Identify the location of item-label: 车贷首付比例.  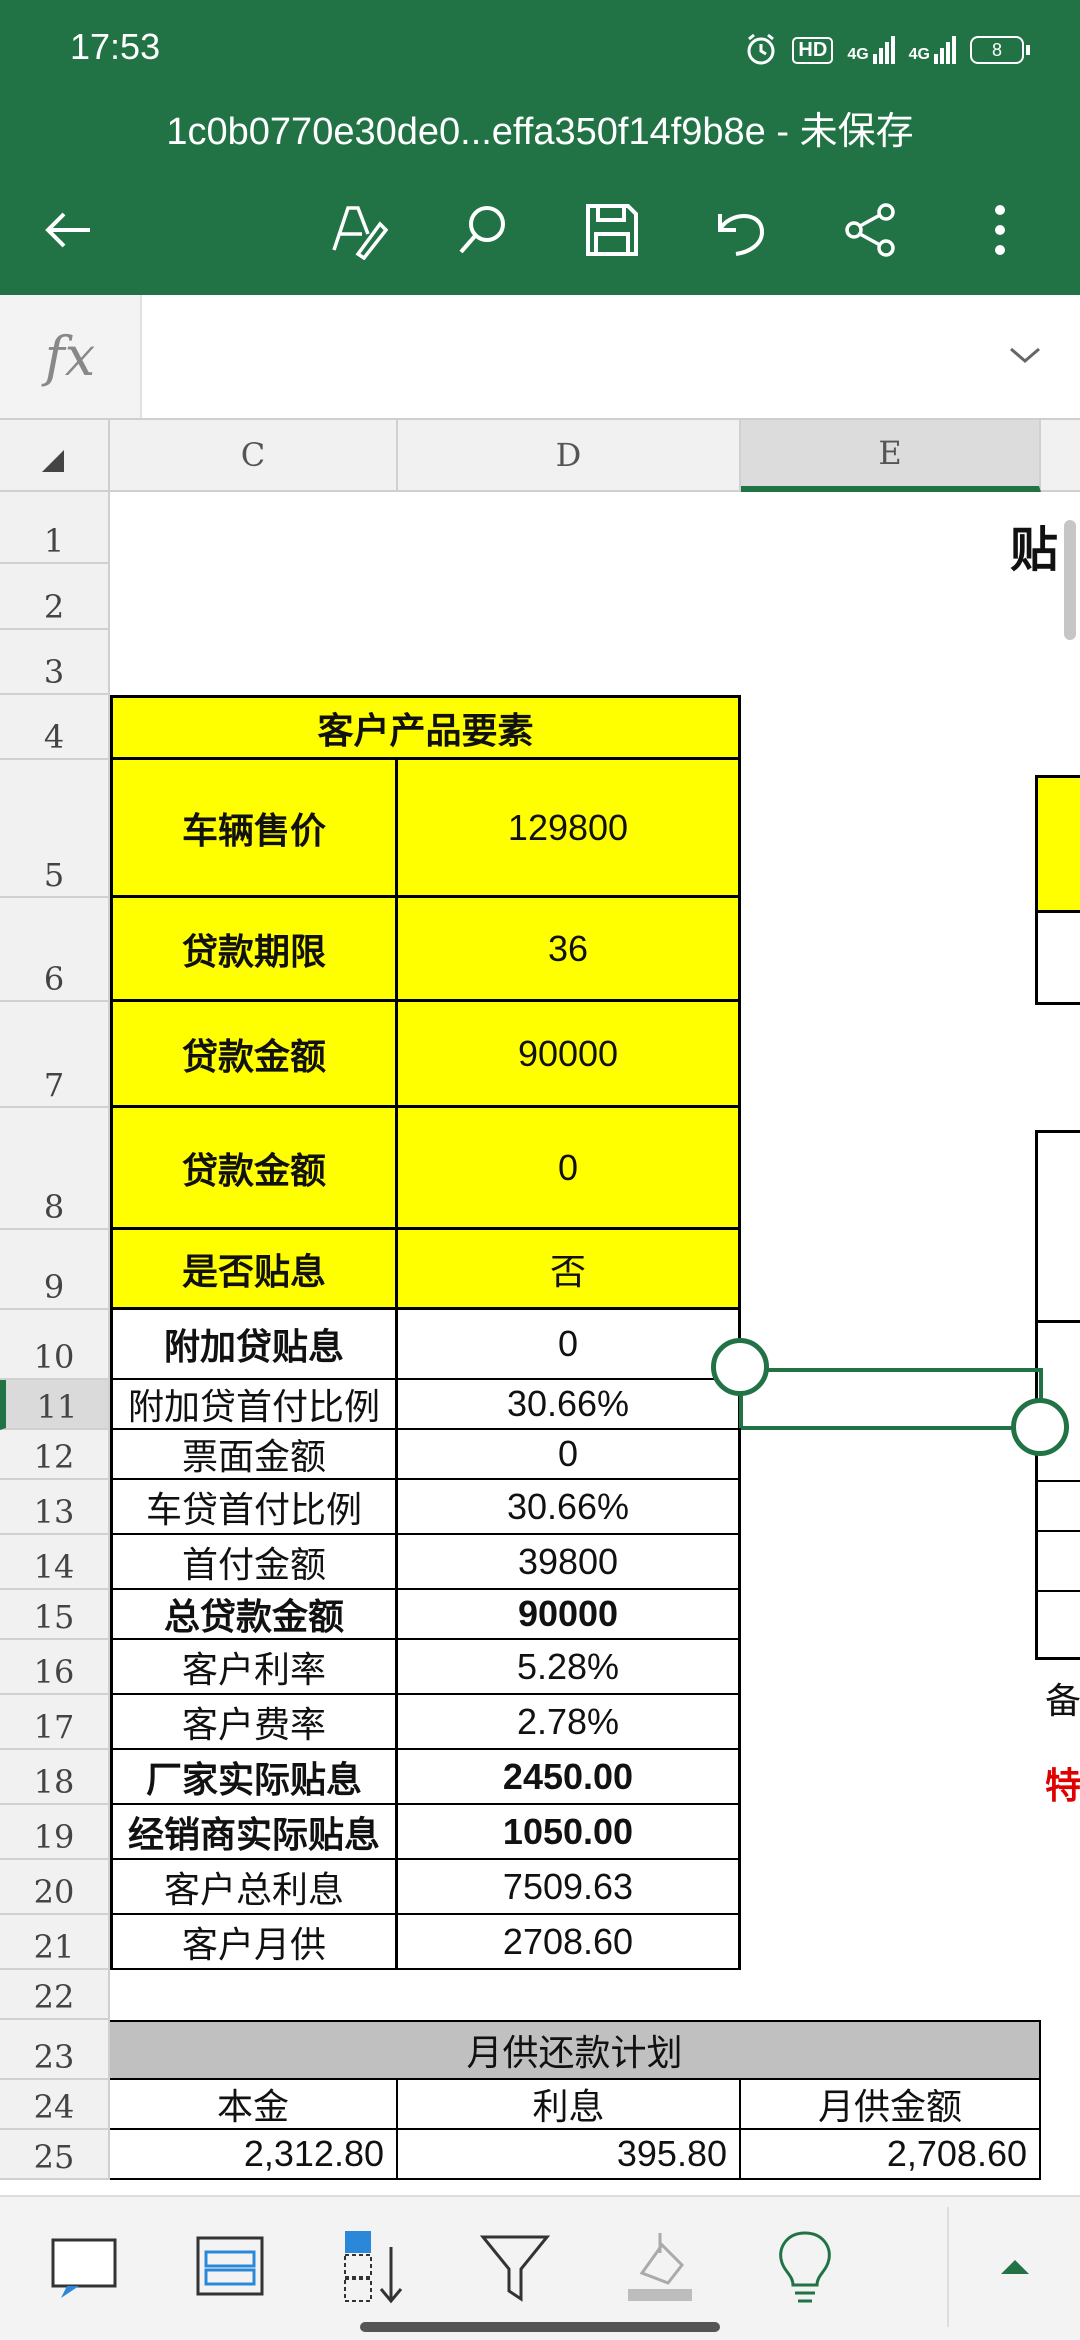
(254, 1507).